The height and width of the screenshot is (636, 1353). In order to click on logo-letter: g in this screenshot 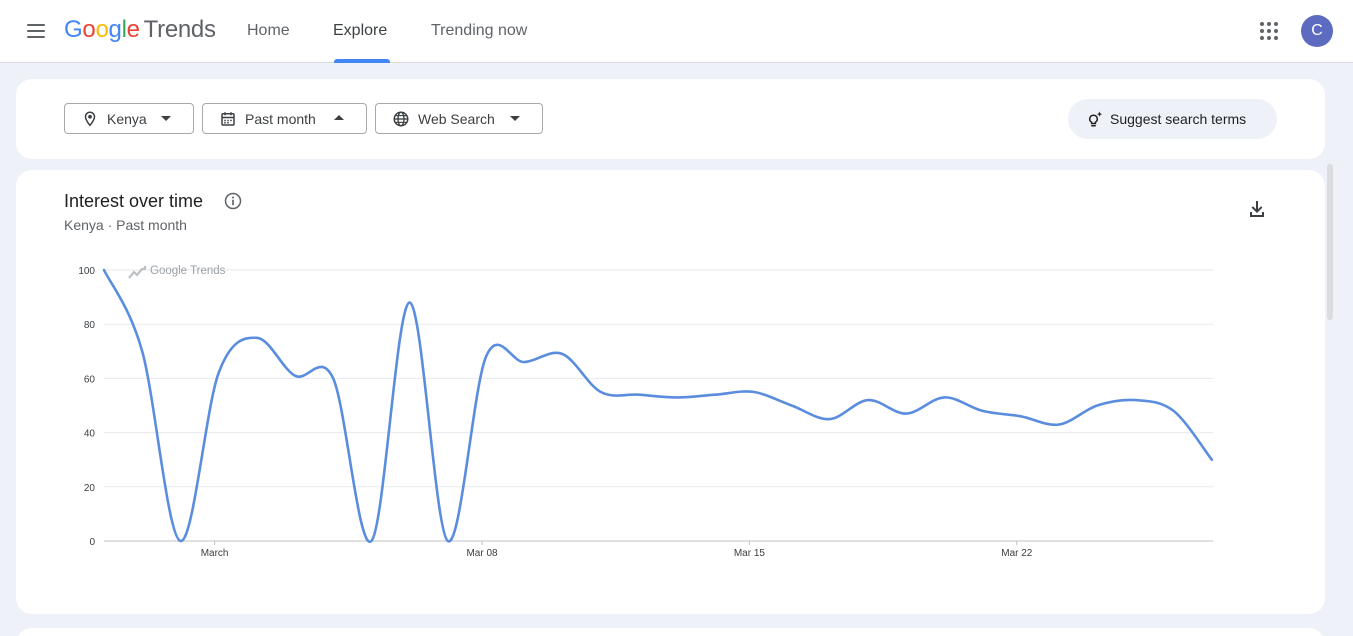, I will do `click(115, 29)`.